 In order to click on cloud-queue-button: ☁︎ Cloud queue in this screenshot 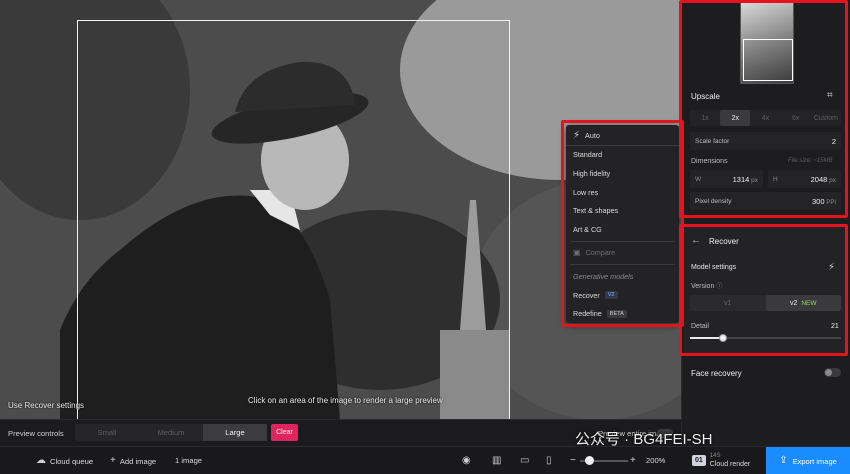, I will do `click(64, 461)`.